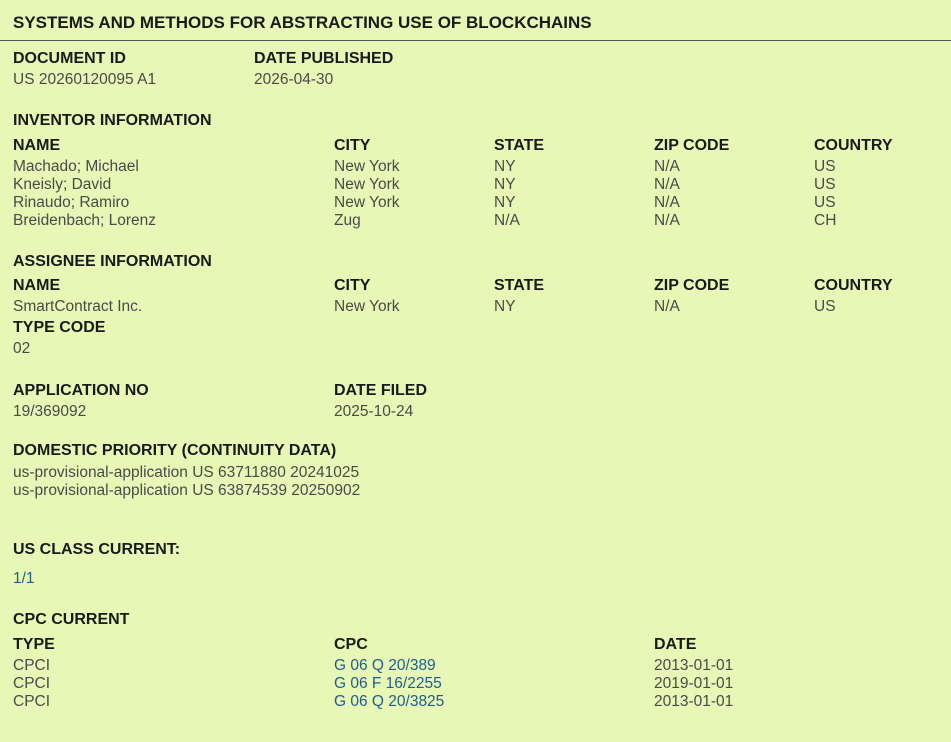 This screenshot has height=742, width=951. What do you see at coordinates (76, 166) in the screenshot?
I see `inventor-name: Machado; Michael` at bounding box center [76, 166].